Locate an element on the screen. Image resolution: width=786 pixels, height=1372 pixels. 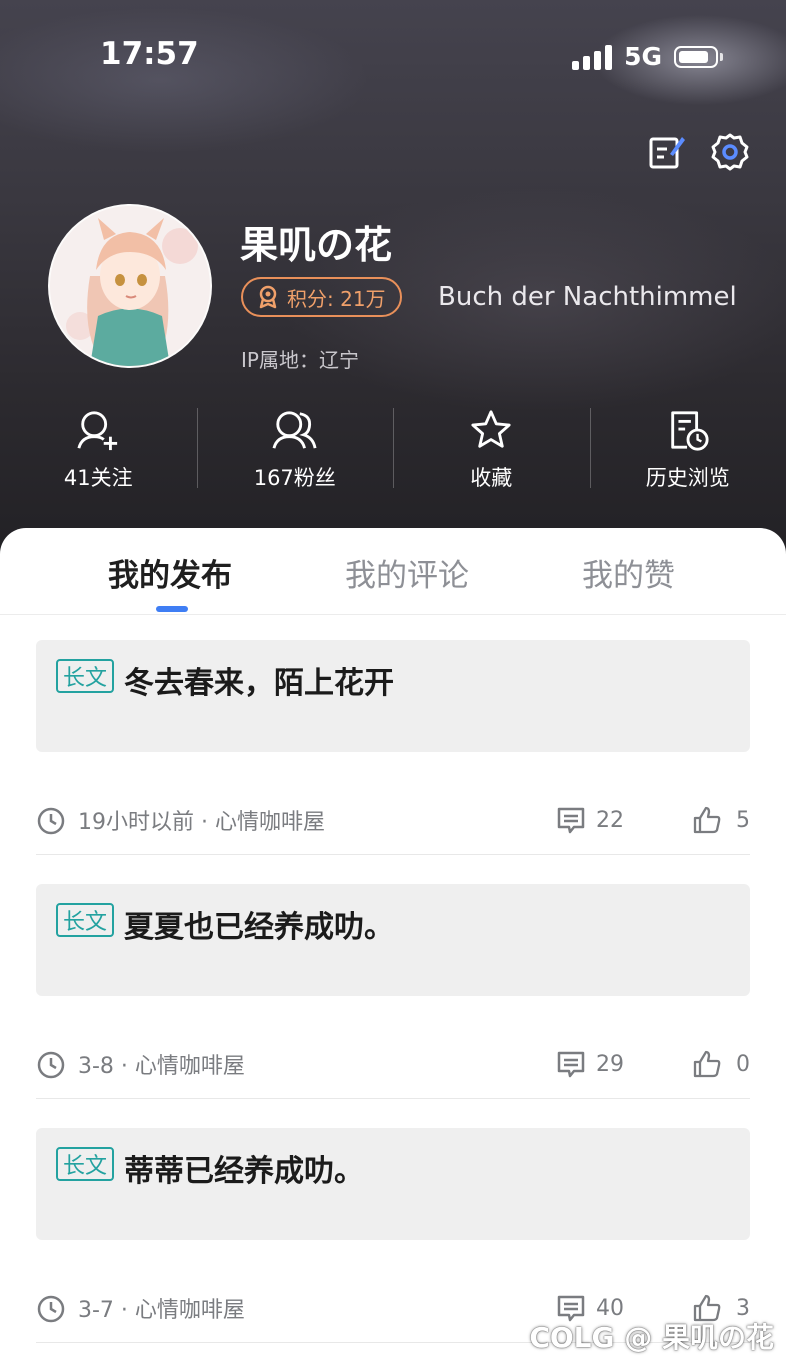
medal-icon is located at coordinates (268, 297).